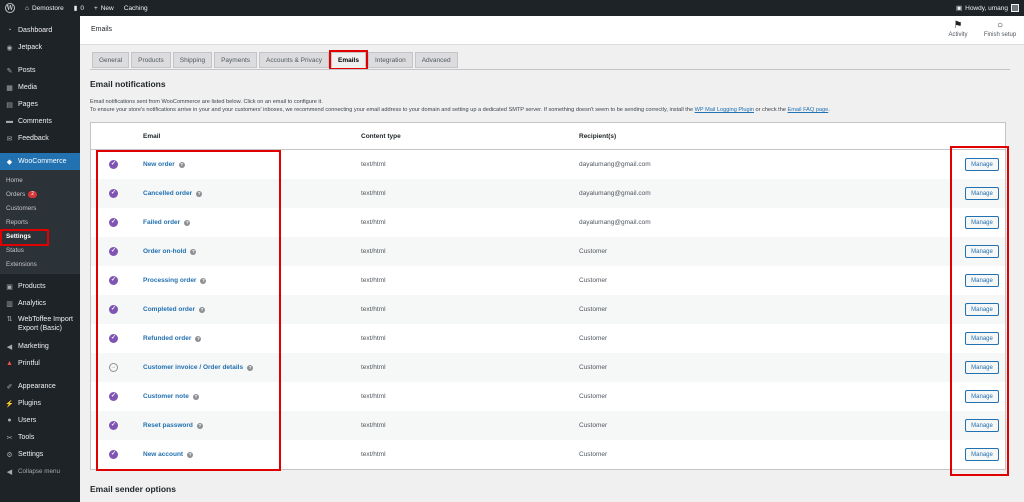 Image resolution: width=1024 pixels, height=502 pixels. I want to click on tab-integration: Integration, so click(390, 60).